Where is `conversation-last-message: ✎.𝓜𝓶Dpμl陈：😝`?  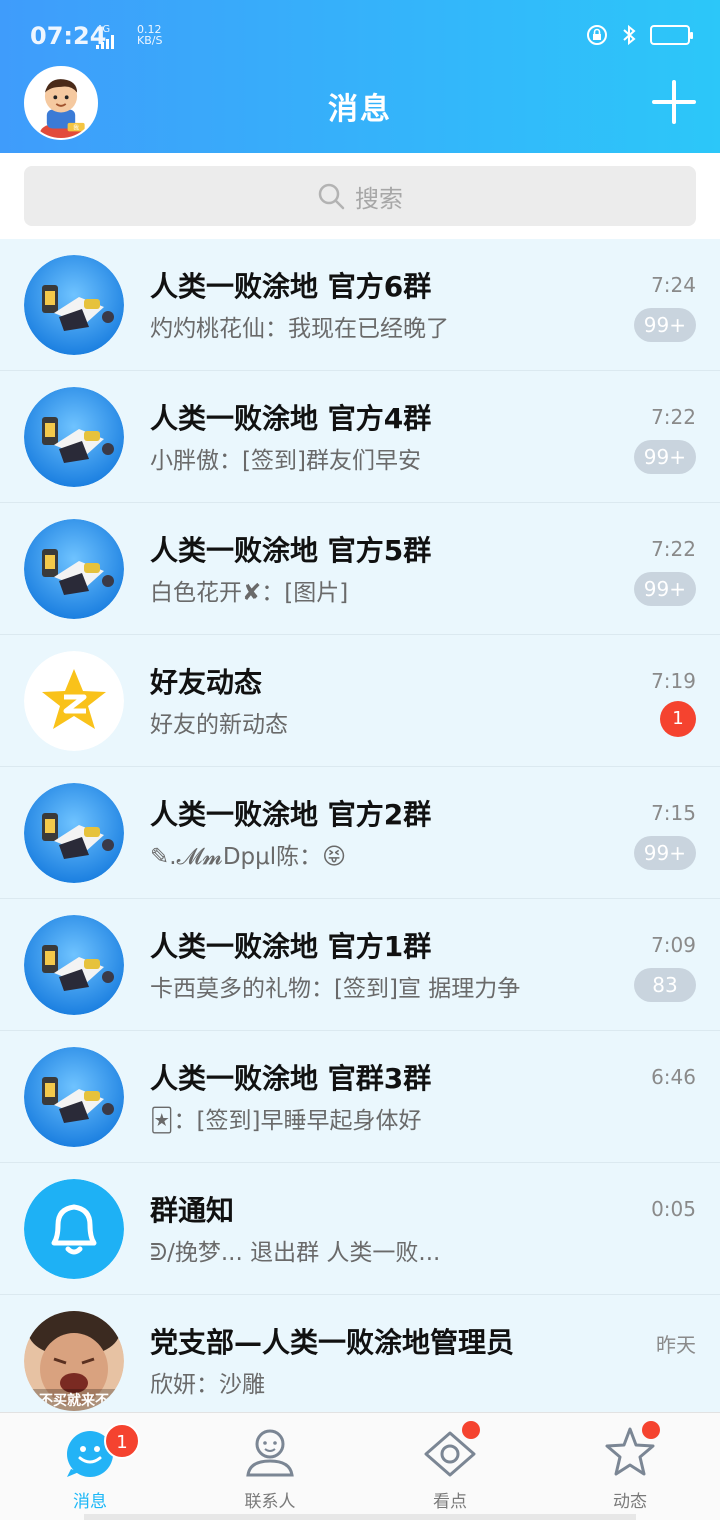 conversation-last-message: ✎.𝓜𝓶Dpμl陈：😝 is located at coordinates (248, 857).